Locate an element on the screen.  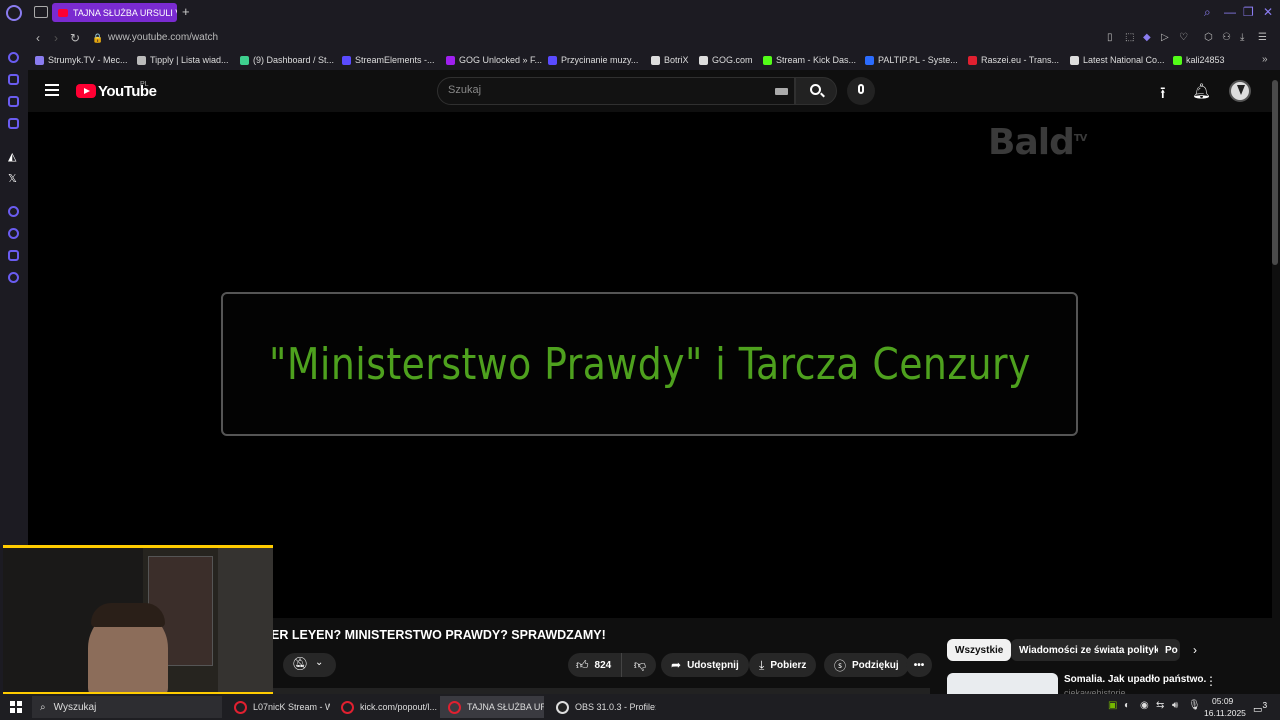
guide-menu-icon is located at coordinates (52, 90).